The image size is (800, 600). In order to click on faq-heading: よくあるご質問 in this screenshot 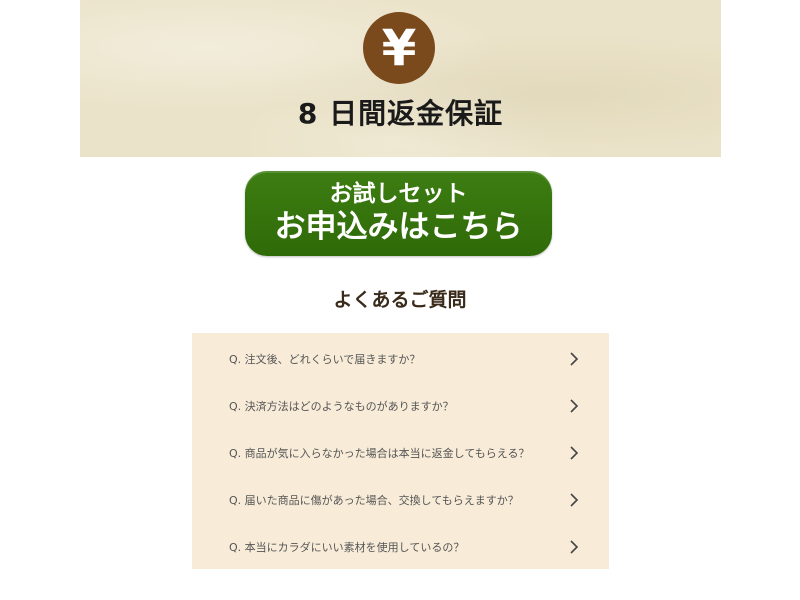, I will do `click(400, 300)`.